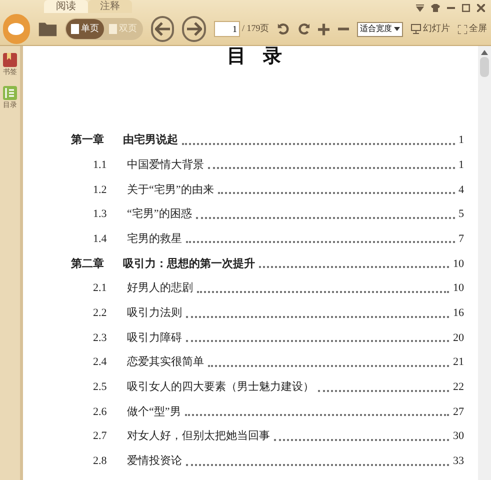 The height and width of the screenshot is (480, 491). What do you see at coordinates (430, 29) in the screenshot?
I see `slideshow-button: 幻灯片` at bounding box center [430, 29].